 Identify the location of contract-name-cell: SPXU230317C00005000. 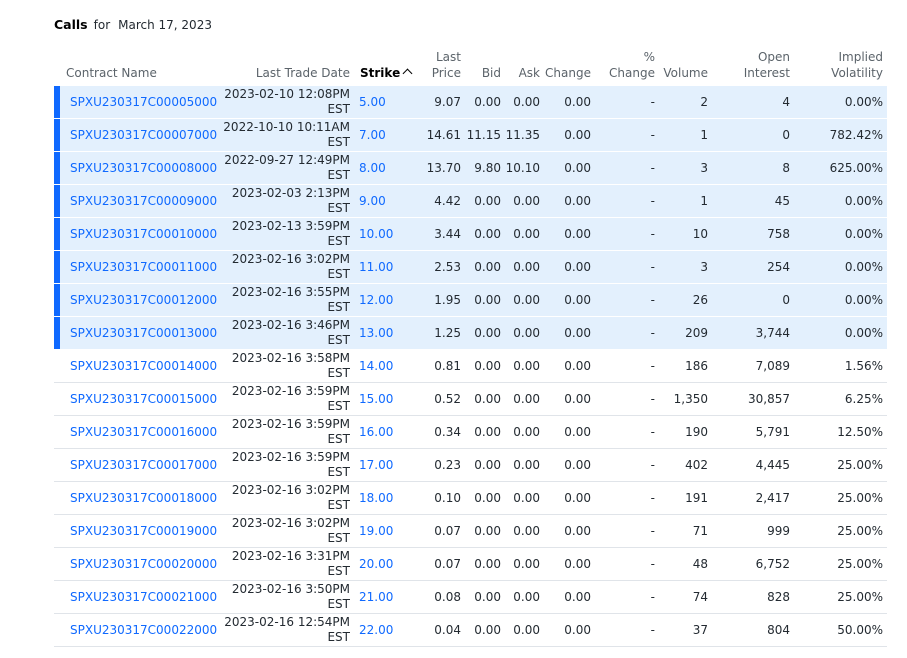
(135, 102).